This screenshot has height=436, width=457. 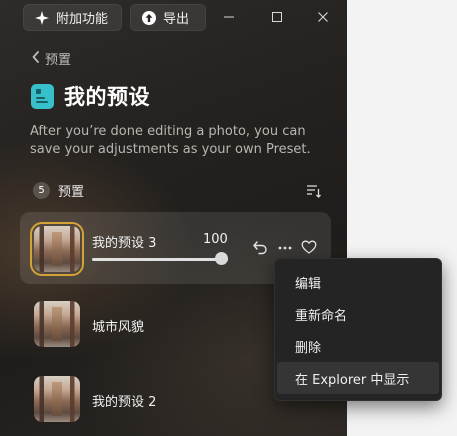 I want to click on preset-name: 我的预设 3, so click(x=124, y=243).